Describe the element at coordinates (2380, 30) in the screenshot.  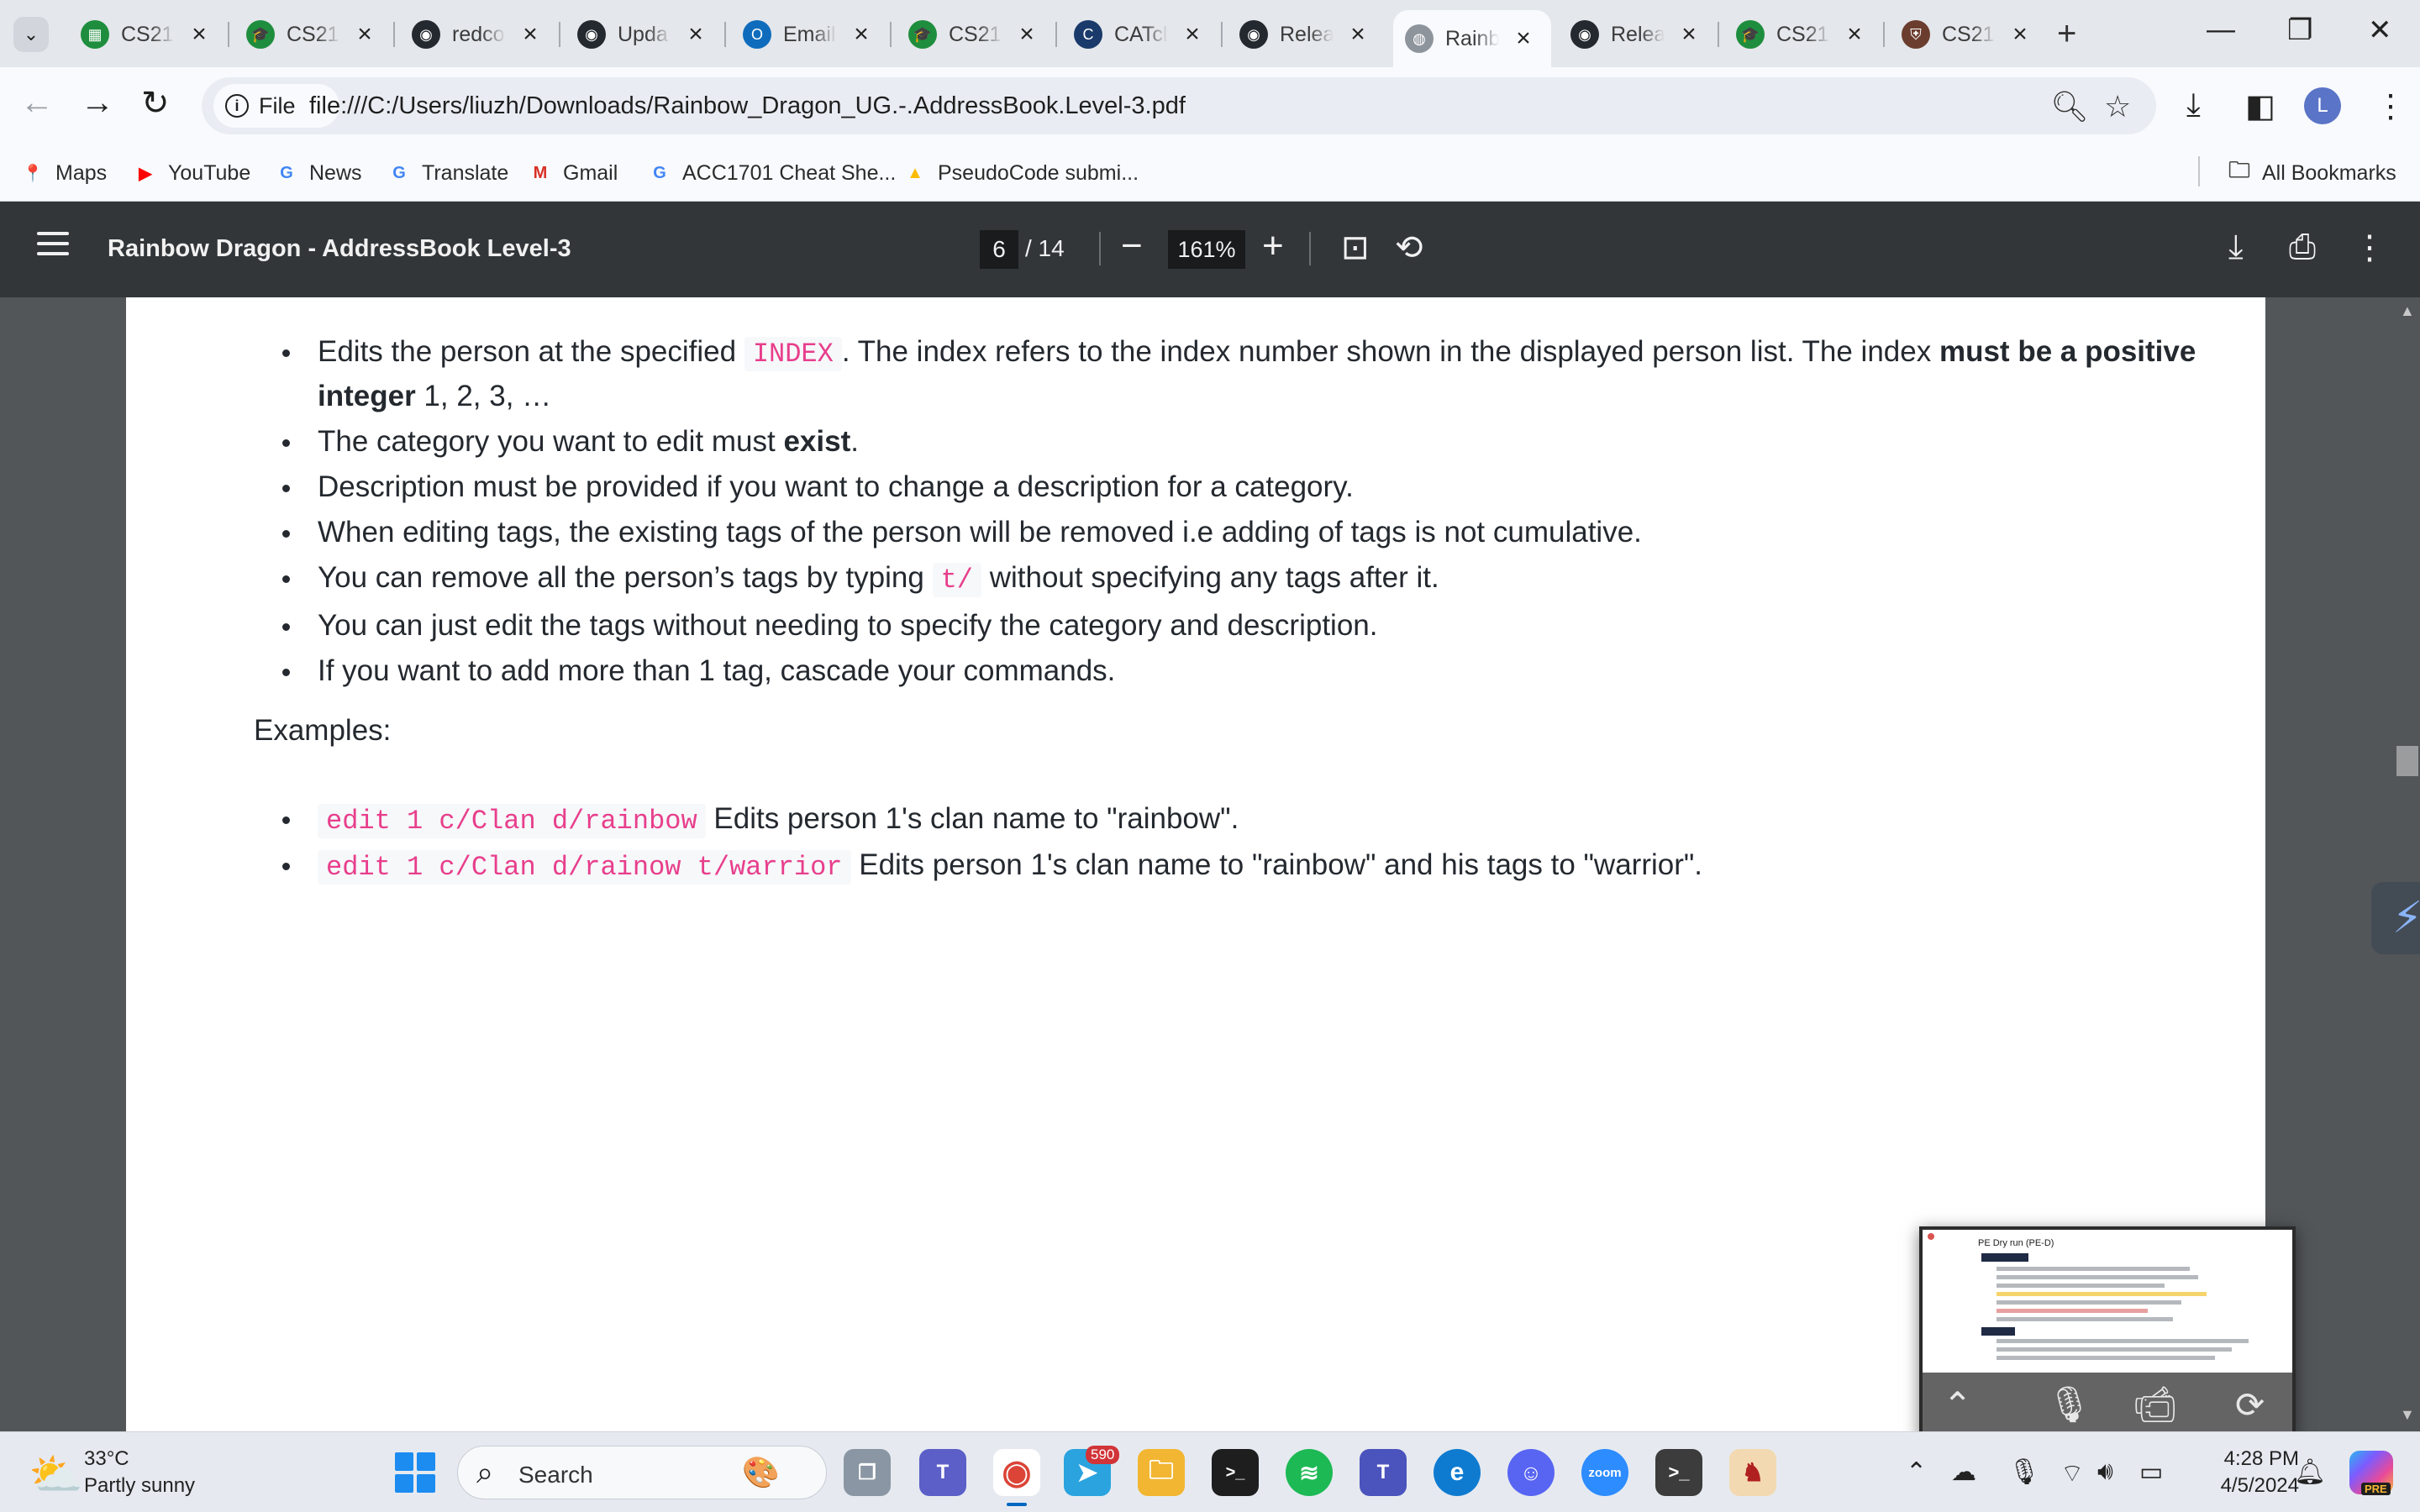
I see `close-window-button: ✕` at that location.